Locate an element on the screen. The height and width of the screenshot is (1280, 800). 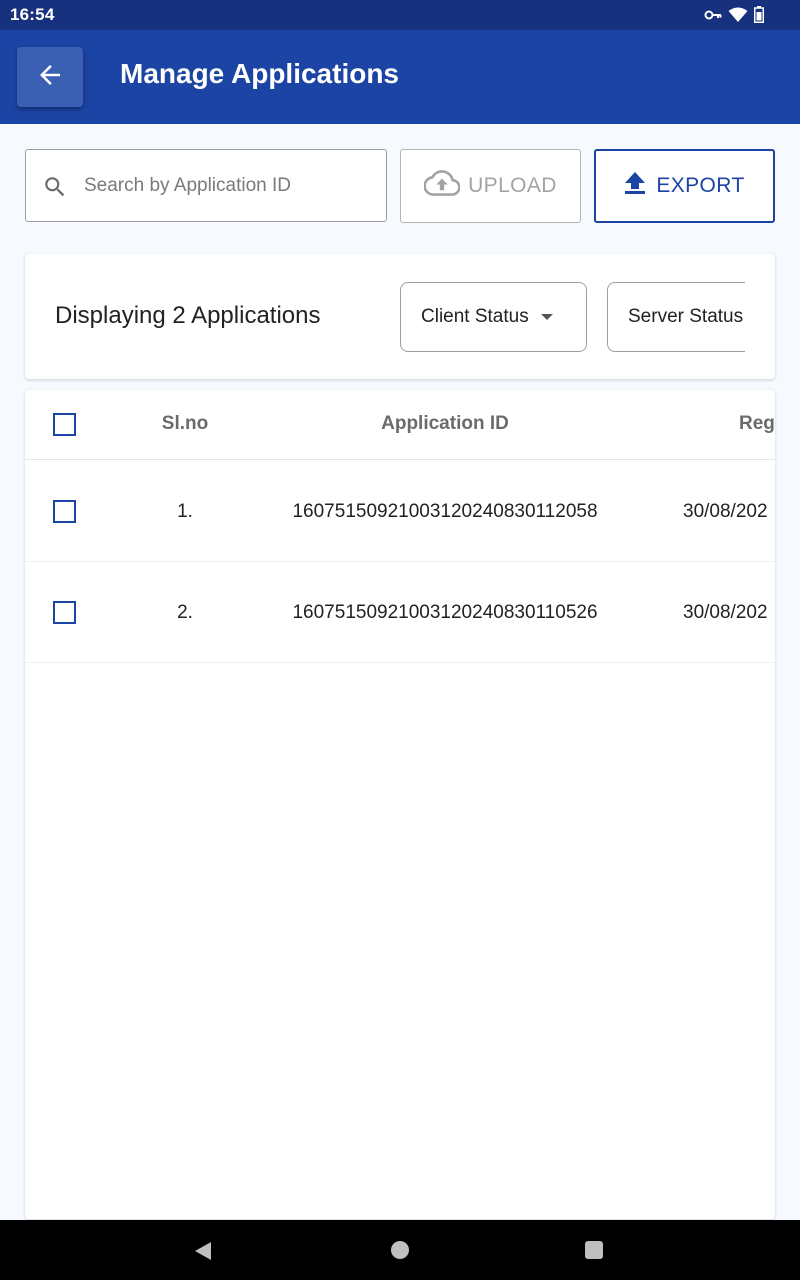
filter-scroll: Client Status Server Status is located at coordinates (572, 318).